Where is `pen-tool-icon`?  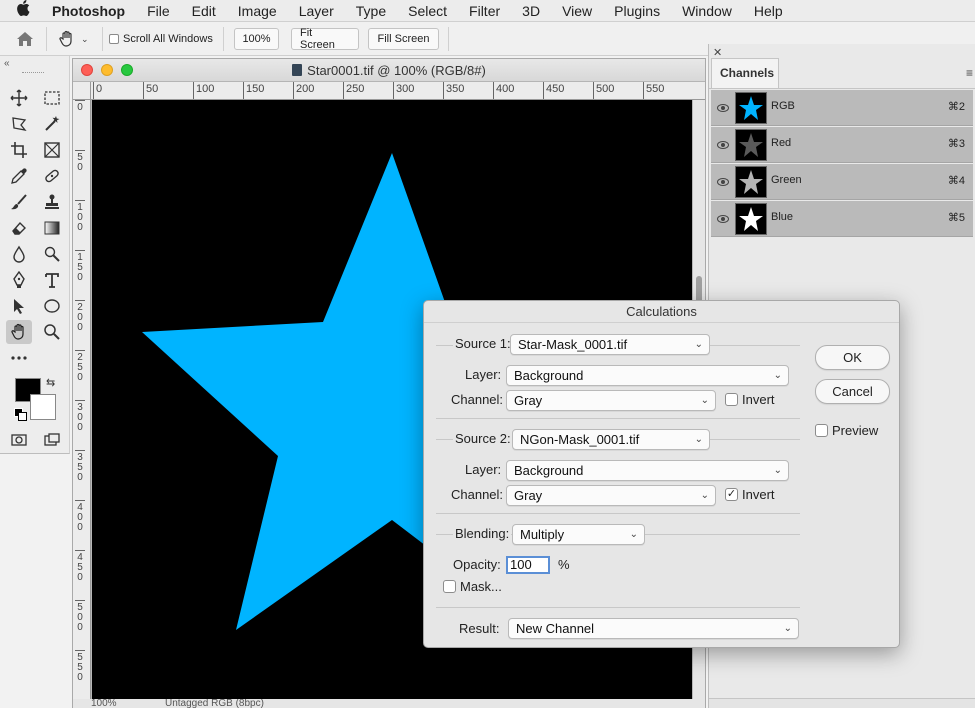 pen-tool-icon is located at coordinates (19, 280).